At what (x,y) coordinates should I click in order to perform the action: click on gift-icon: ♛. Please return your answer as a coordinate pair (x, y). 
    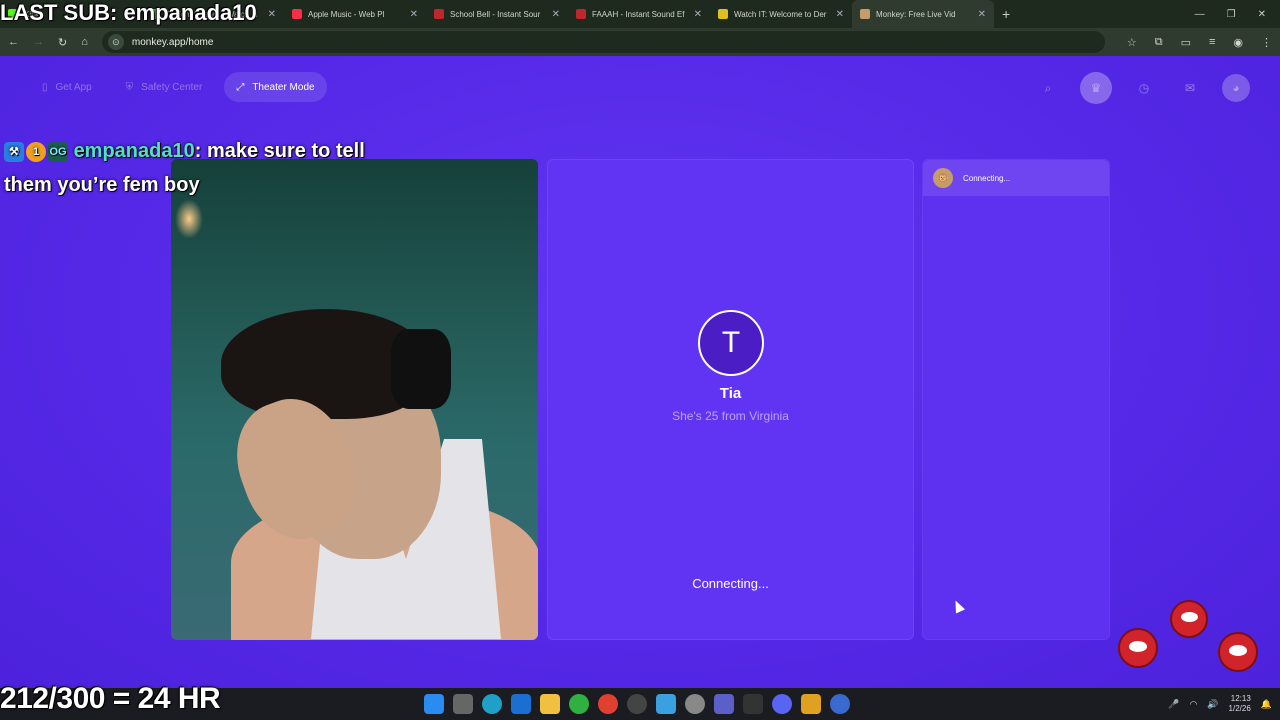
    Looking at the image, I should click on (1096, 88).